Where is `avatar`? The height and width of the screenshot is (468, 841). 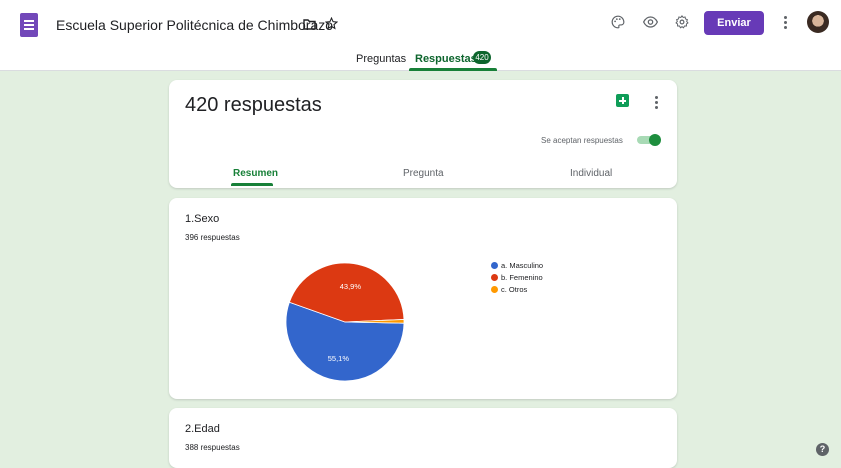
avatar is located at coordinates (818, 22).